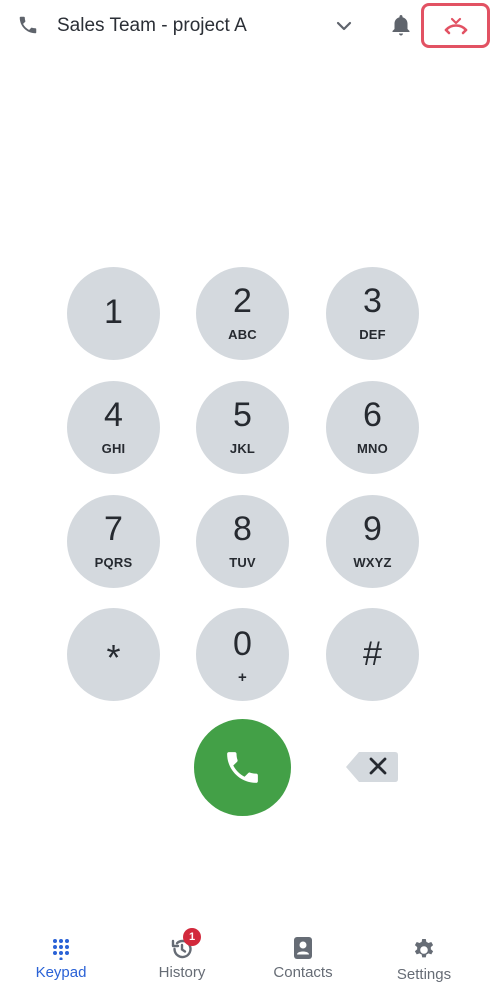  Describe the element at coordinates (152, 25) in the screenshot. I see `call-title: Sales Team - project A` at that location.